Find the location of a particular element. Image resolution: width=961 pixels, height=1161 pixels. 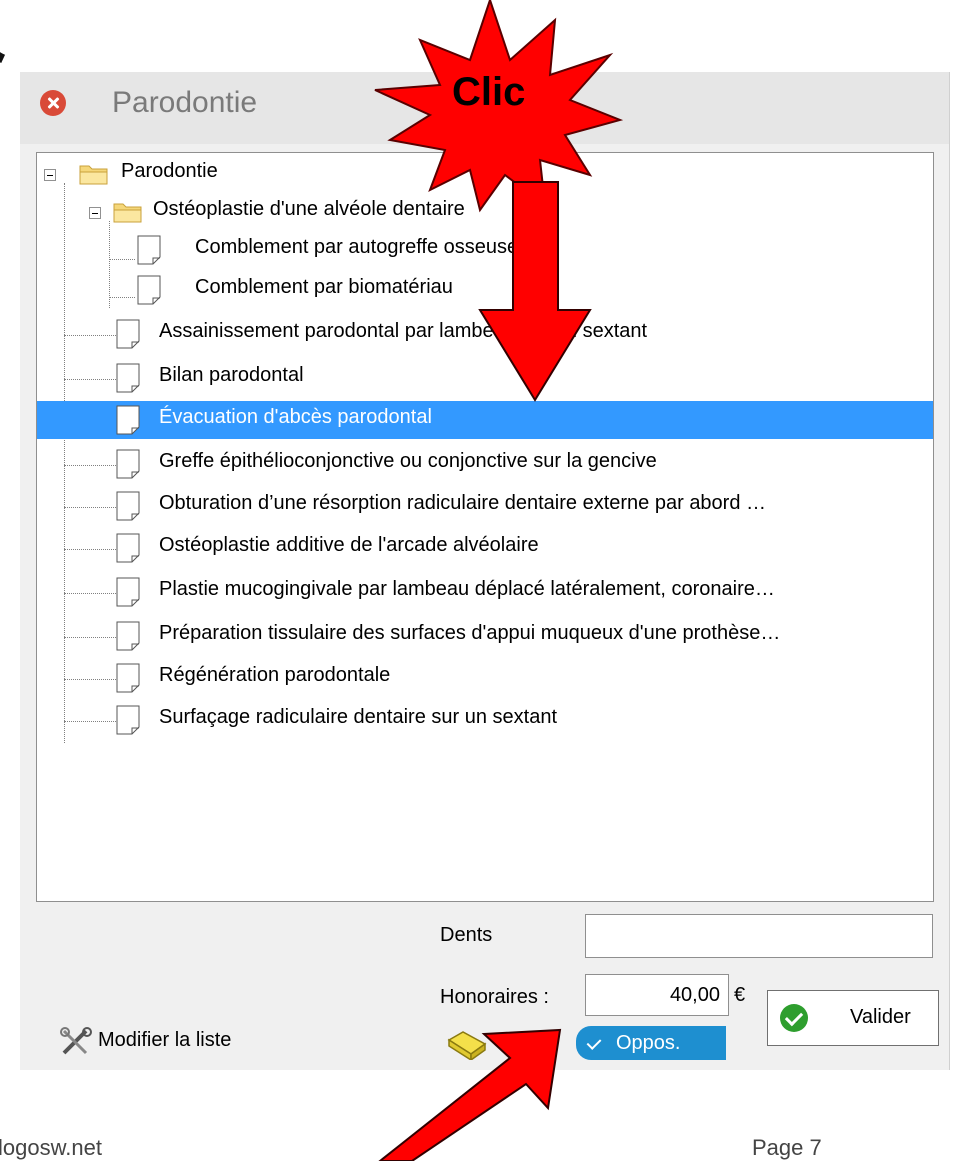

tree-node-leaf: Comblement par biomatériau is located at coordinates (485, 290).